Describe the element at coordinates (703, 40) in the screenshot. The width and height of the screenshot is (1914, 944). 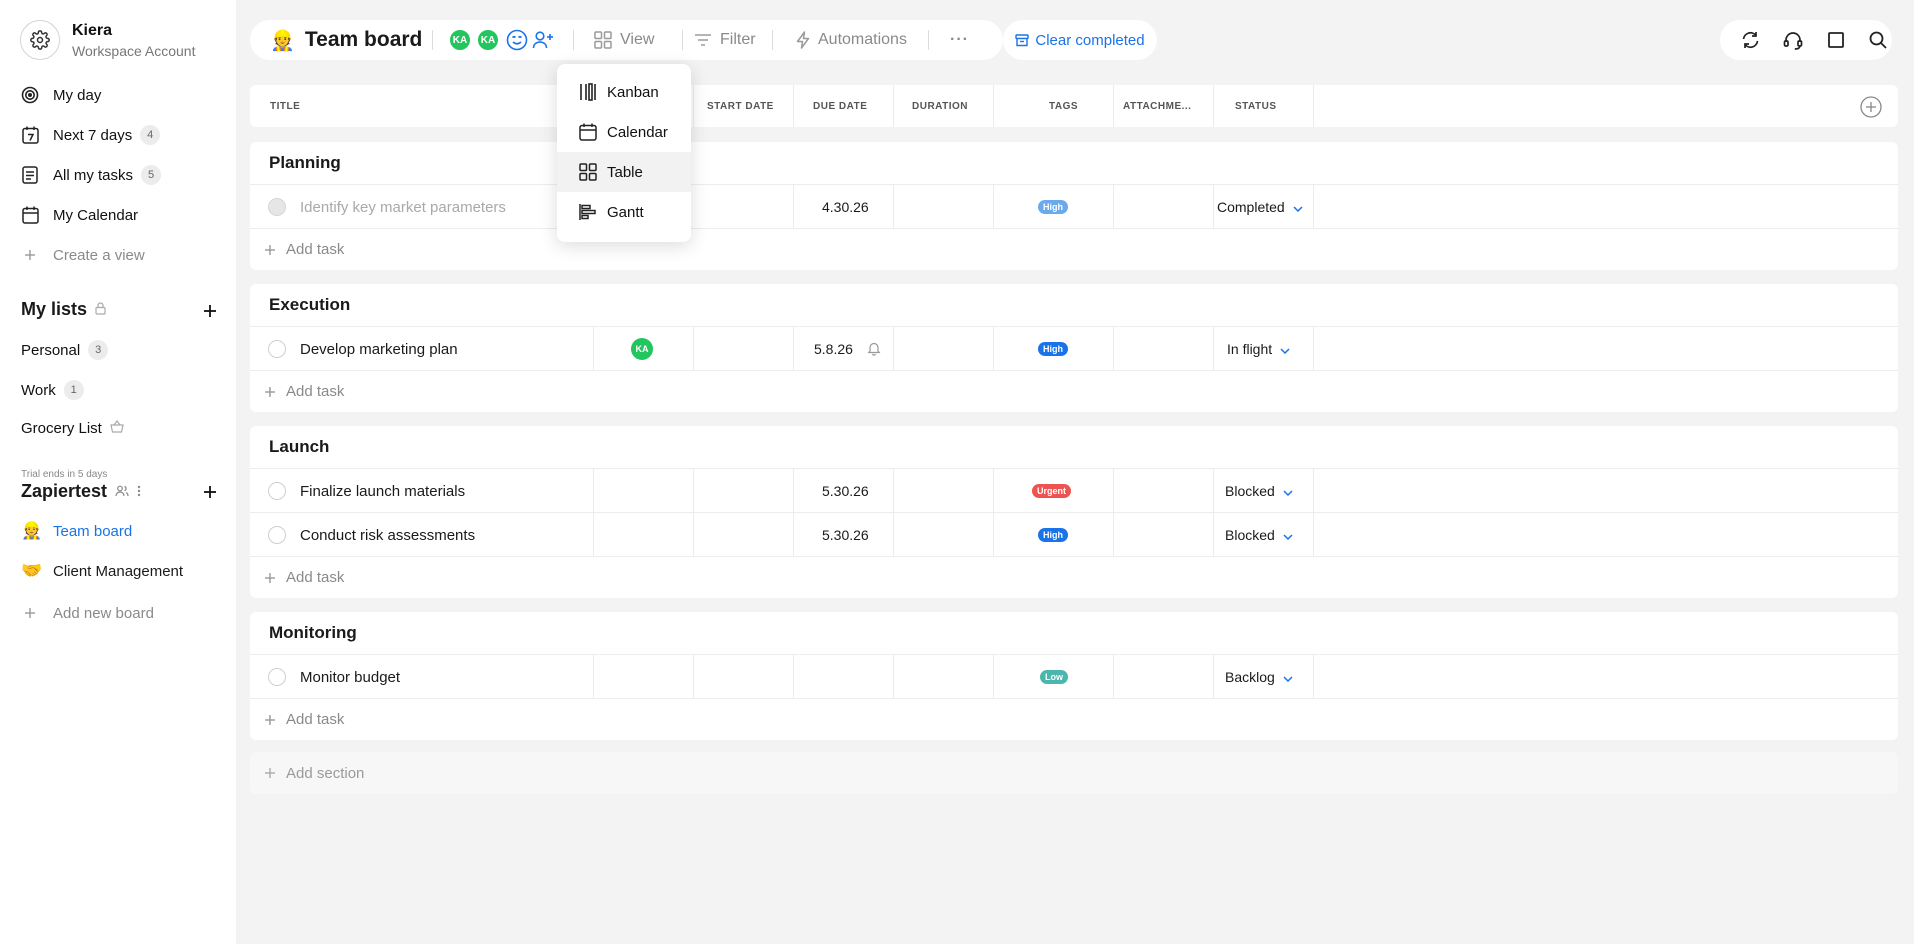
I see `filter-icon` at that location.